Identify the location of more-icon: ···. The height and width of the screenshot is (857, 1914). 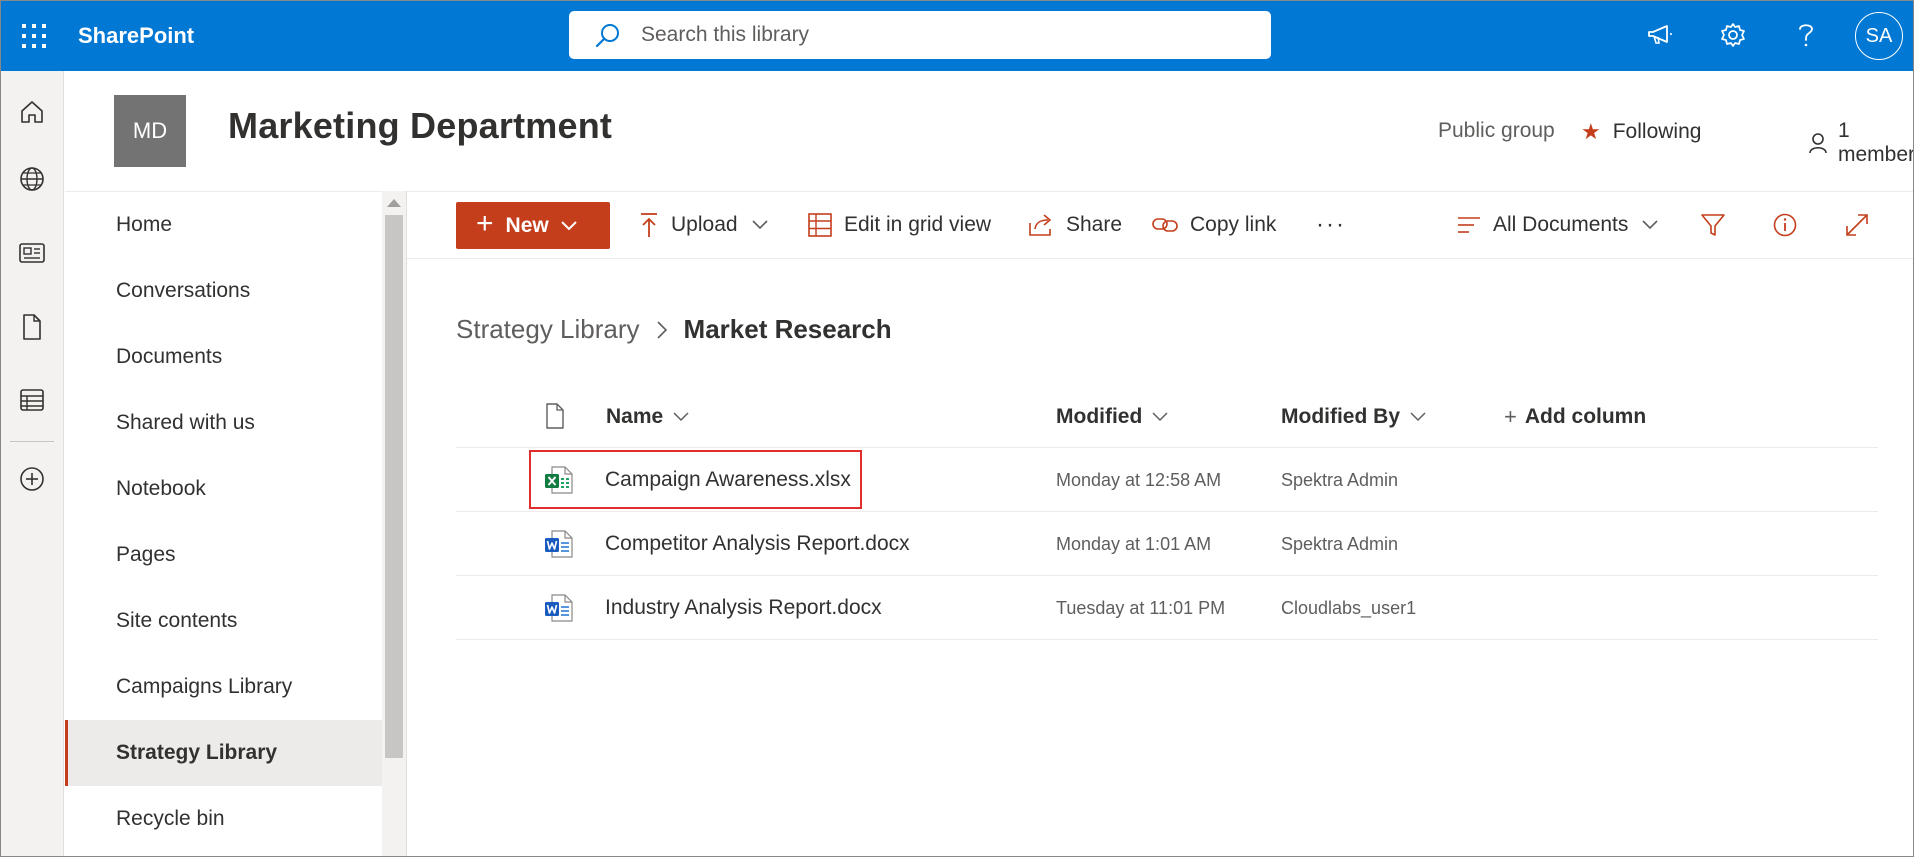
(1331, 224).